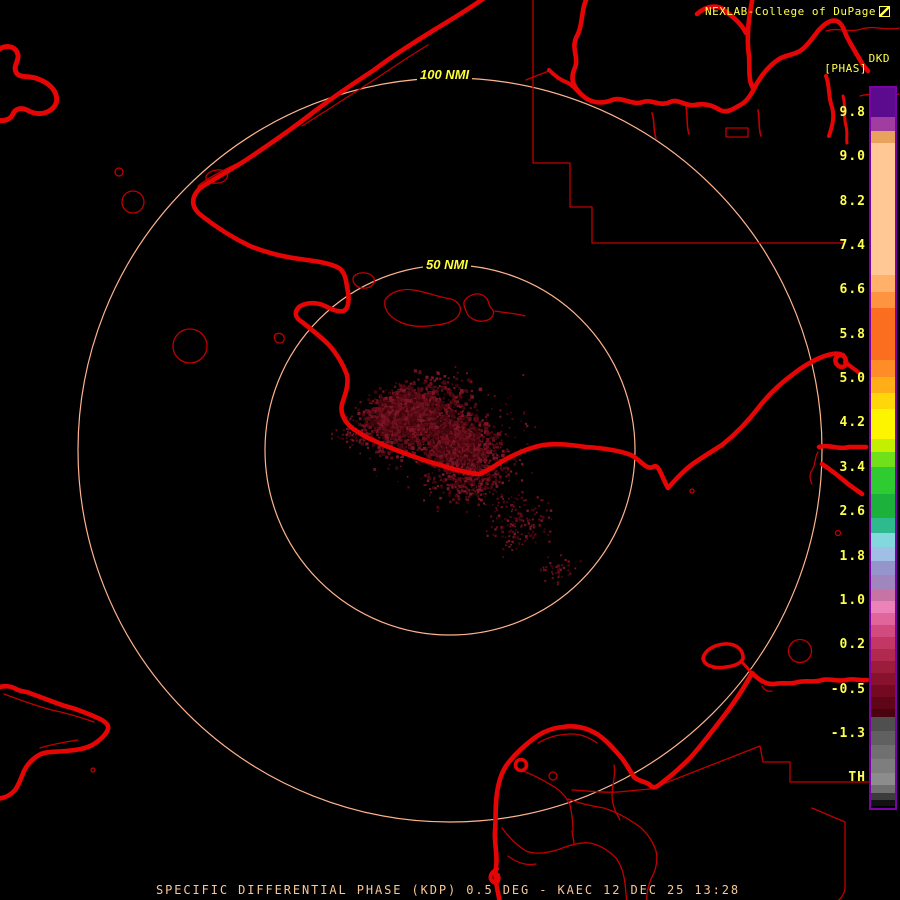 This screenshot has width=900, height=900. I want to click on scale-label: 5.0, so click(852, 379).